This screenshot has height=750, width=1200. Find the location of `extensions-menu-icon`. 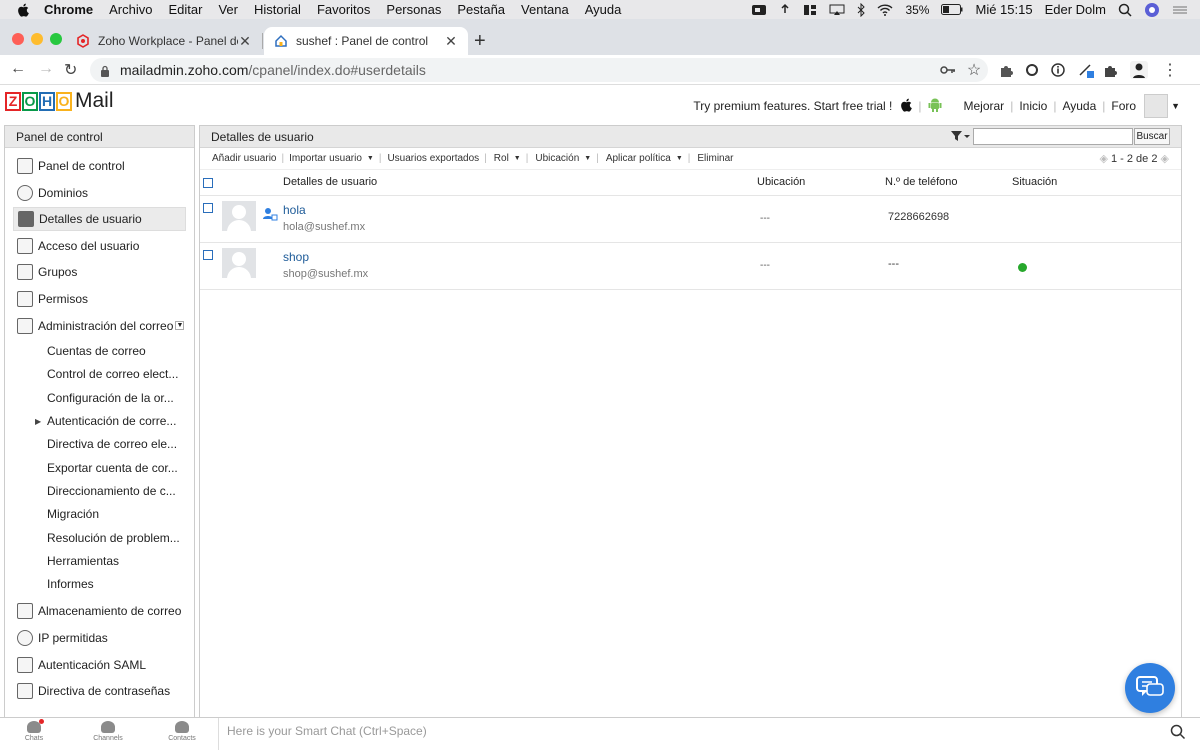

extensions-menu-icon is located at coordinates (1110, 70).